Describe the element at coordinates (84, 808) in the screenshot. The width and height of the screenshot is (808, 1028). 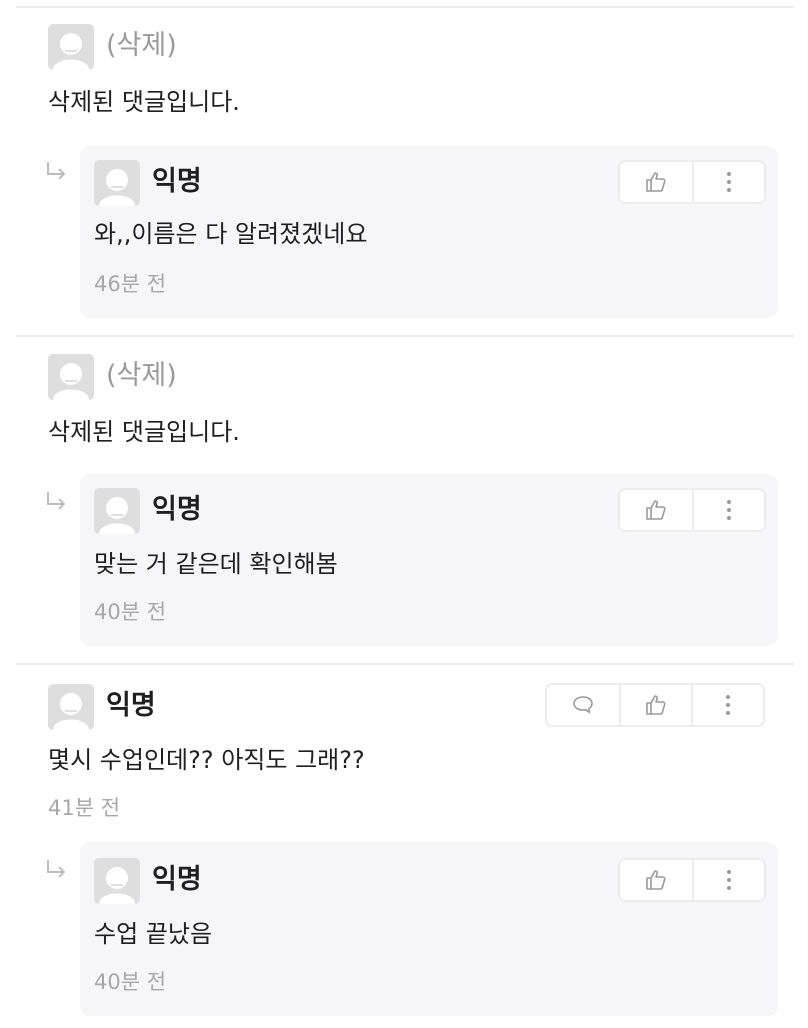
I see `comment-time: 41분 전` at that location.